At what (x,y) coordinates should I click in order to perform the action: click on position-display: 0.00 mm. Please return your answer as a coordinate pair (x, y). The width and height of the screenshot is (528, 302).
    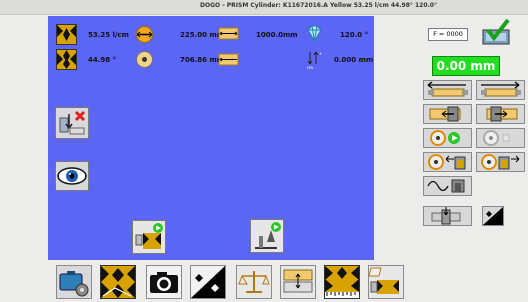
    Looking at the image, I should click on (466, 66).